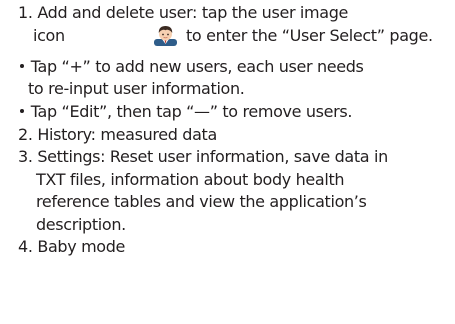 The width and height of the screenshot is (455, 324). I want to click on item-3-line-4: description., so click(81, 225).